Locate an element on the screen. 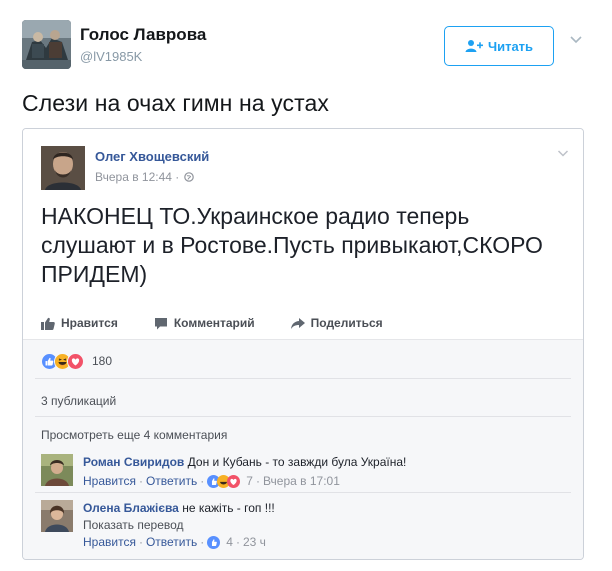 Image resolution: width=612 pixels, height=571 pixels. facebook-post-meta: Вчера в 12:44 · is located at coordinates (145, 177).